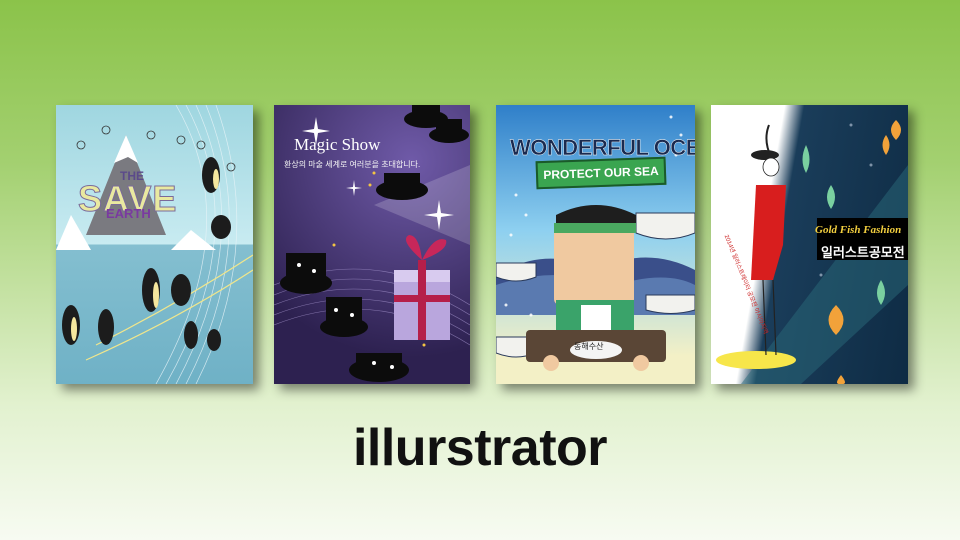  I want to click on page-caption: illurstrator, so click(480, 448).